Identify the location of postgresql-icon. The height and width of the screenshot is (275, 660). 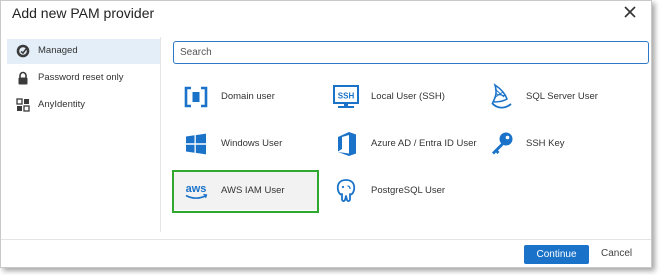
(346, 190).